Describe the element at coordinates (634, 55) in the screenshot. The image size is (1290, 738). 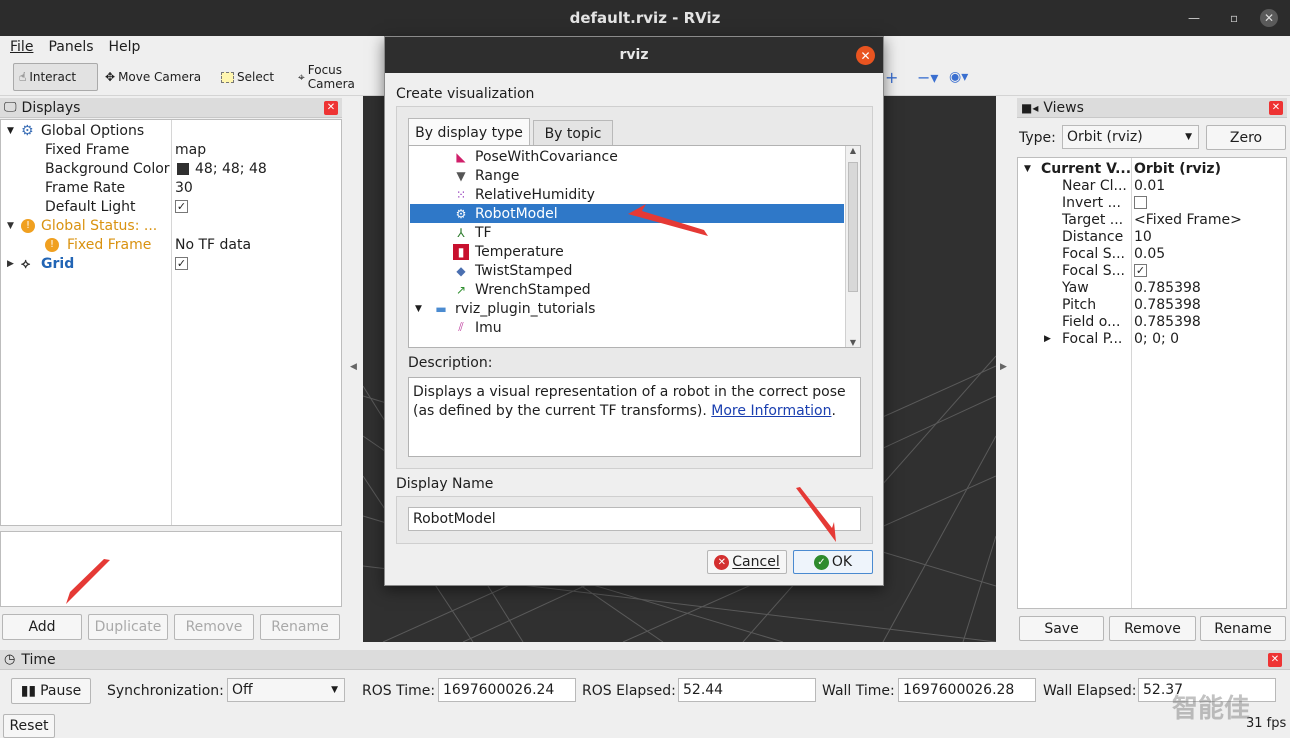
I see `dialog-titlebar: rviz` at that location.